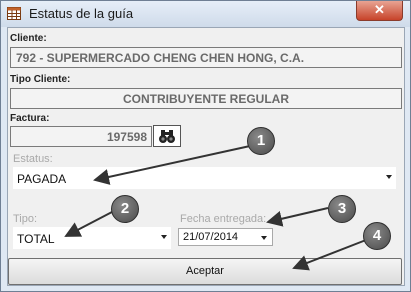  What do you see at coordinates (125, 209) in the screenshot?
I see `callout-badge-2: 2` at bounding box center [125, 209].